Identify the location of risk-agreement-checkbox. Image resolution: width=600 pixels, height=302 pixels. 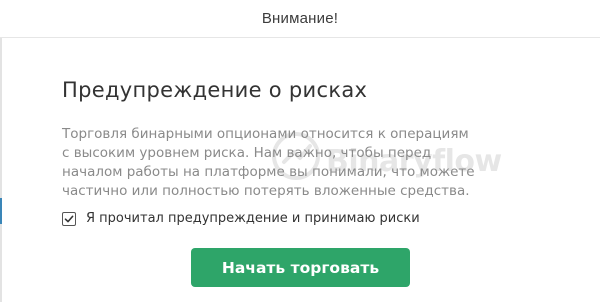
(69, 218).